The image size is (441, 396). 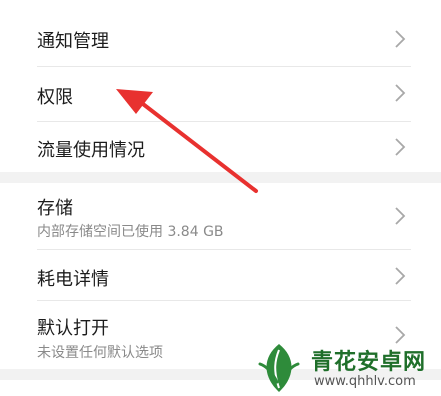 I want to click on watermark-logo: 青花安卓网 www.qhhlv.com, so click(x=339, y=367).